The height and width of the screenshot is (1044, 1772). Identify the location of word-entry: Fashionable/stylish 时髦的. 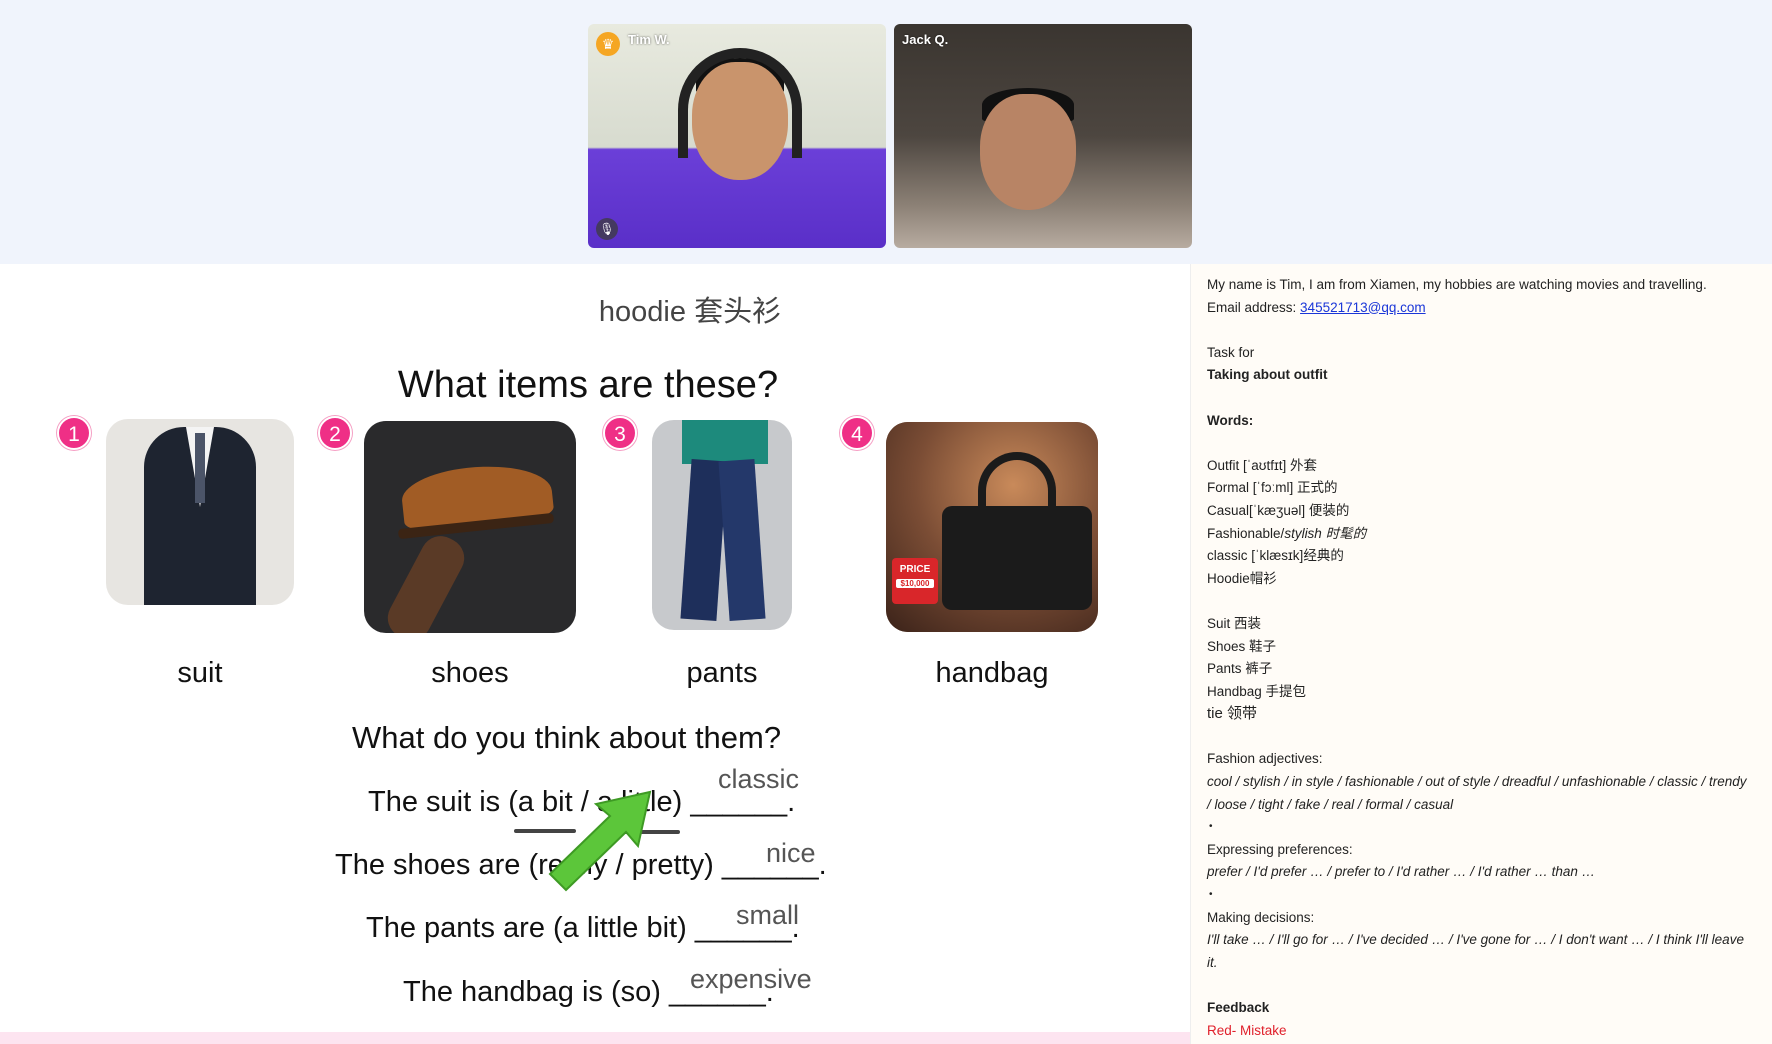
(1489, 534).